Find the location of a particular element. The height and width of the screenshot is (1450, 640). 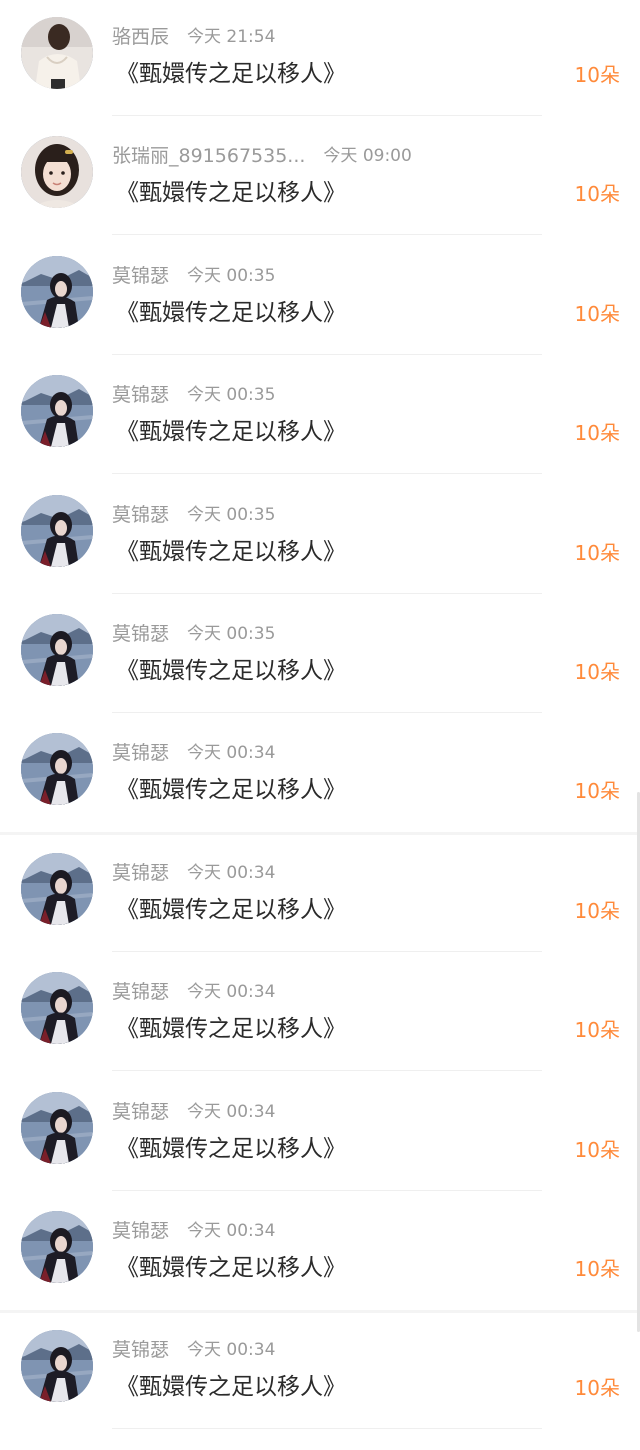

timestamp: 今天 21:54 is located at coordinates (231, 37).